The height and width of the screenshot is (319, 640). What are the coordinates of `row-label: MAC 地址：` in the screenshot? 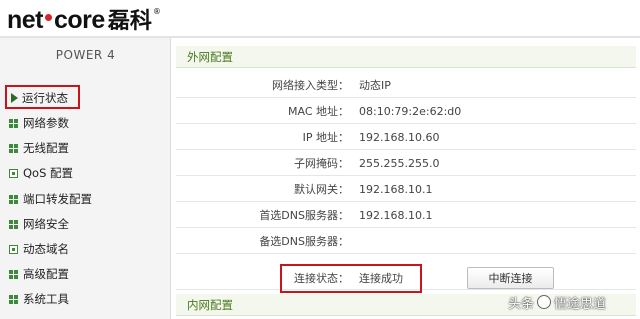 It's located at (318, 111).